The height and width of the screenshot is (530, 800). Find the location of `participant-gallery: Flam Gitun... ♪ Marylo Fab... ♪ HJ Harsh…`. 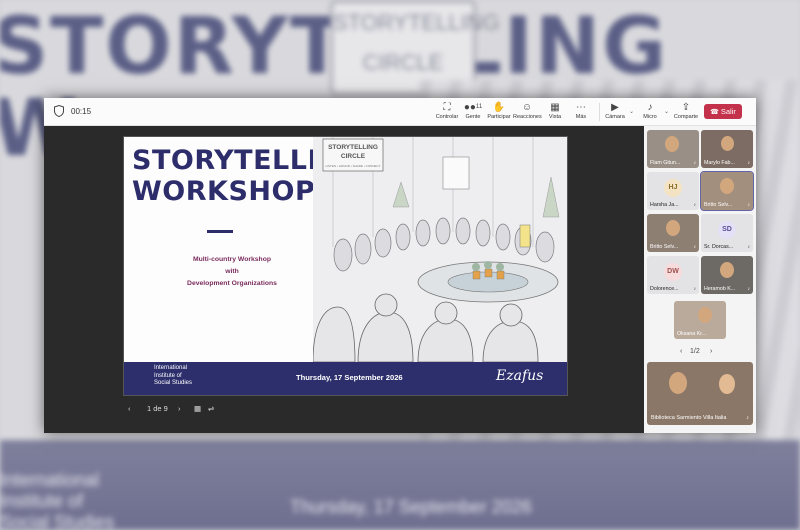

participant-gallery: Flam Gitun... ♪ Marylo Fab... ♪ HJ Harsh… is located at coordinates (700, 279).